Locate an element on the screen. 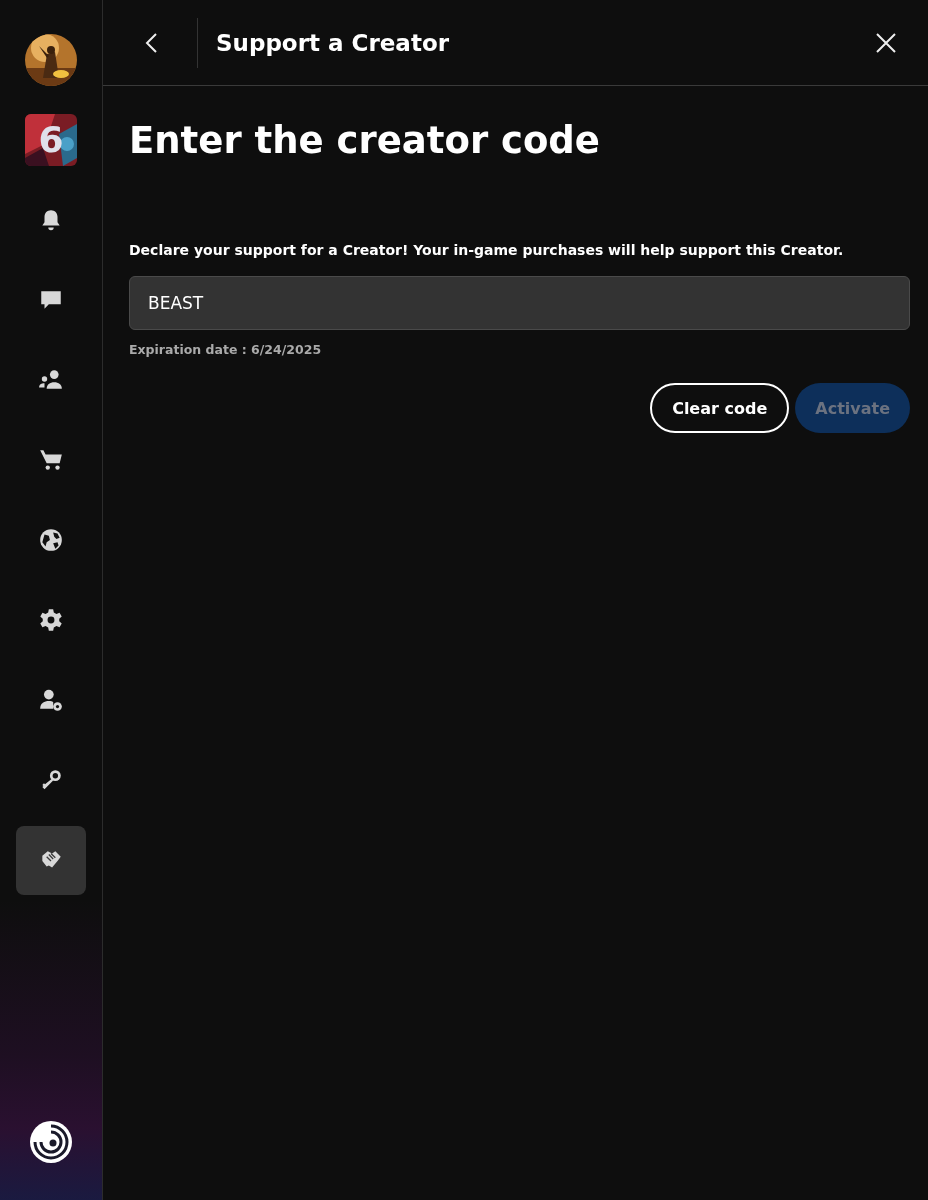 The image size is (928, 1200). game-tile: 6 is located at coordinates (51, 140).